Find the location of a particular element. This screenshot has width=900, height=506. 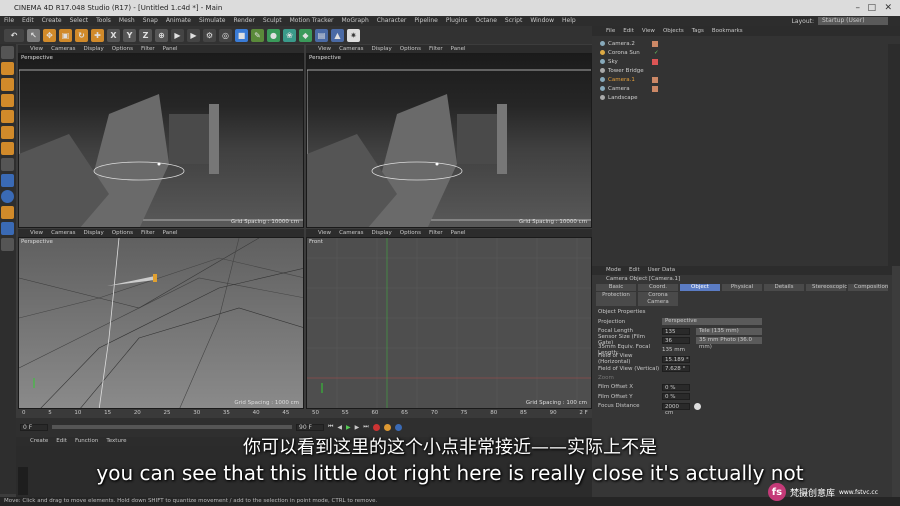

undo-icon: ↶ is located at coordinates (14, 35).